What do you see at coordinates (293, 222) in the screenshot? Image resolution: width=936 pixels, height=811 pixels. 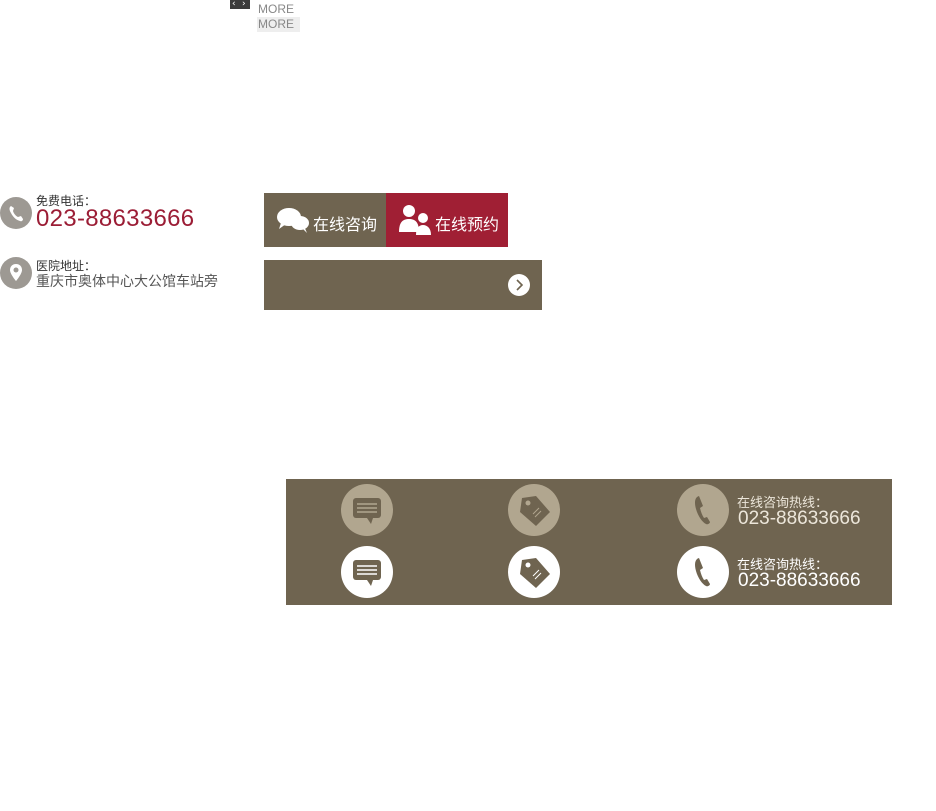 I see `chat-icon` at bounding box center [293, 222].